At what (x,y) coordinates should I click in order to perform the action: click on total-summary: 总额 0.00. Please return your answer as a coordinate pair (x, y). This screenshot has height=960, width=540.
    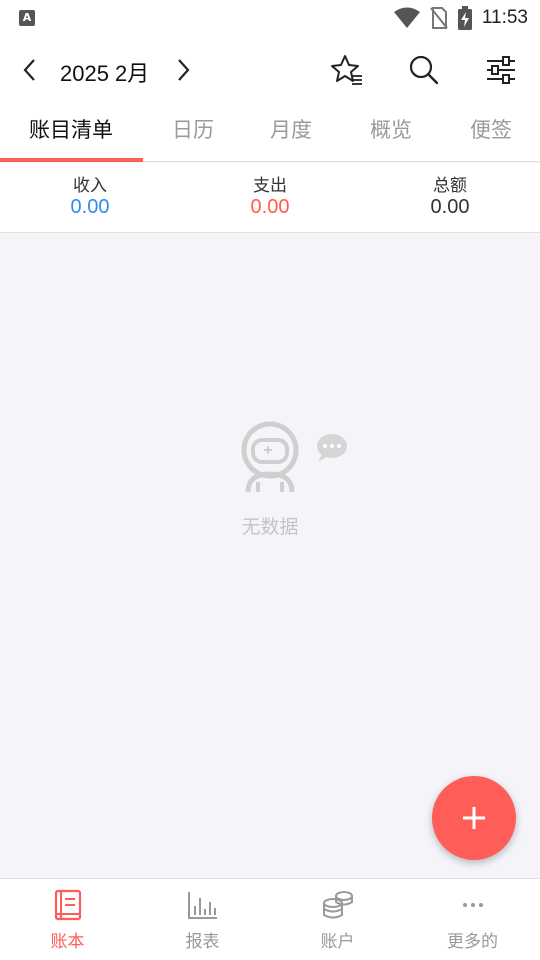
    Looking at the image, I should click on (450, 195).